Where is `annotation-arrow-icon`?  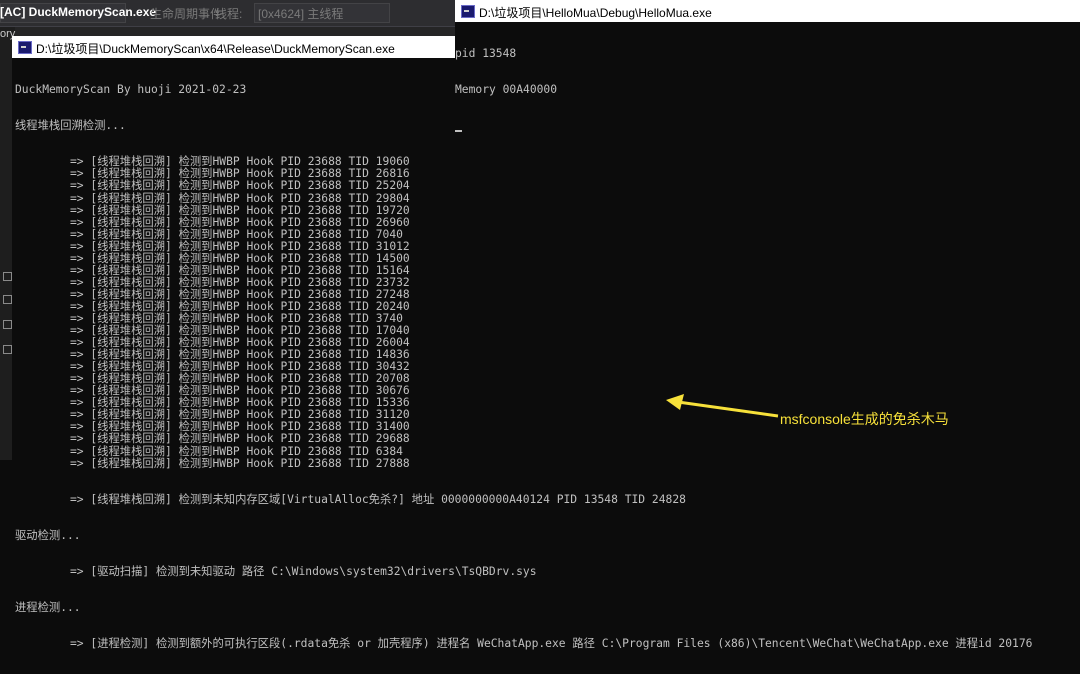
annotation-arrow-icon is located at coordinates (722, 406).